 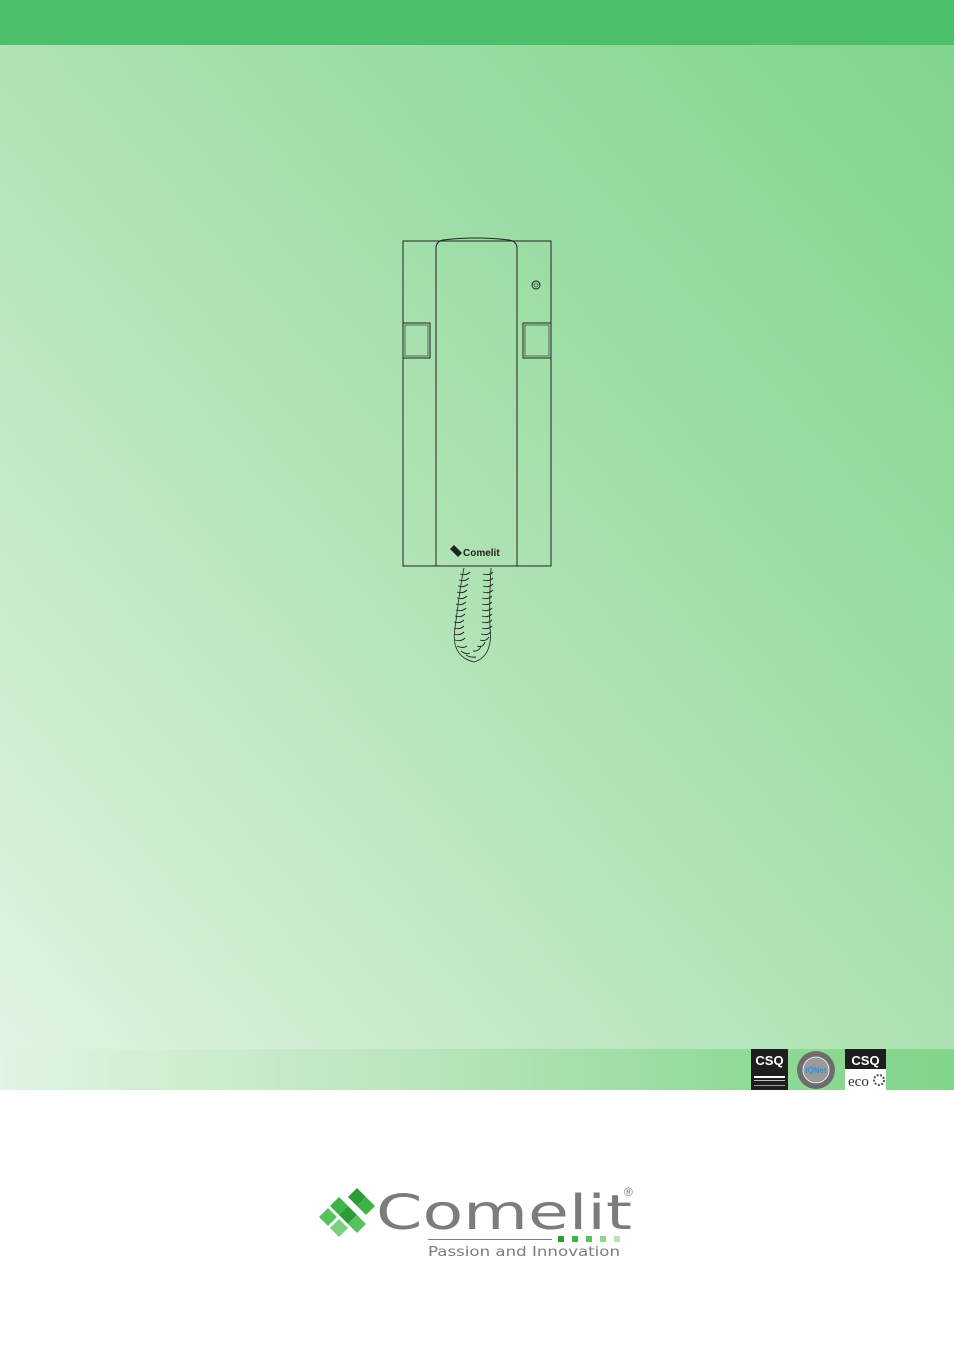 What do you see at coordinates (481, 553) in the screenshot?
I see `front-brand-text: Comelit` at bounding box center [481, 553].